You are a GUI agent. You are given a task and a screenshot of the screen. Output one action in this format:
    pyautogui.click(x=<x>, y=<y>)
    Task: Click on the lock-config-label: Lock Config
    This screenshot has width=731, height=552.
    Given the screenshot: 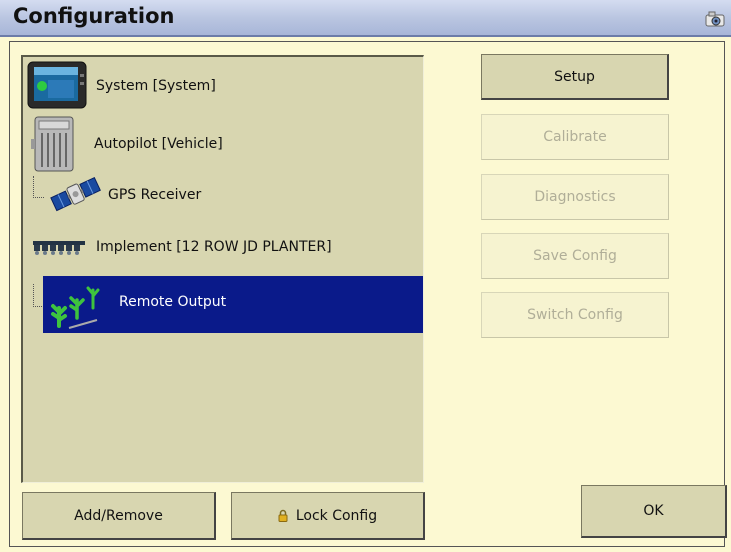 What is the action you would take?
    pyautogui.click(x=336, y=515)
    